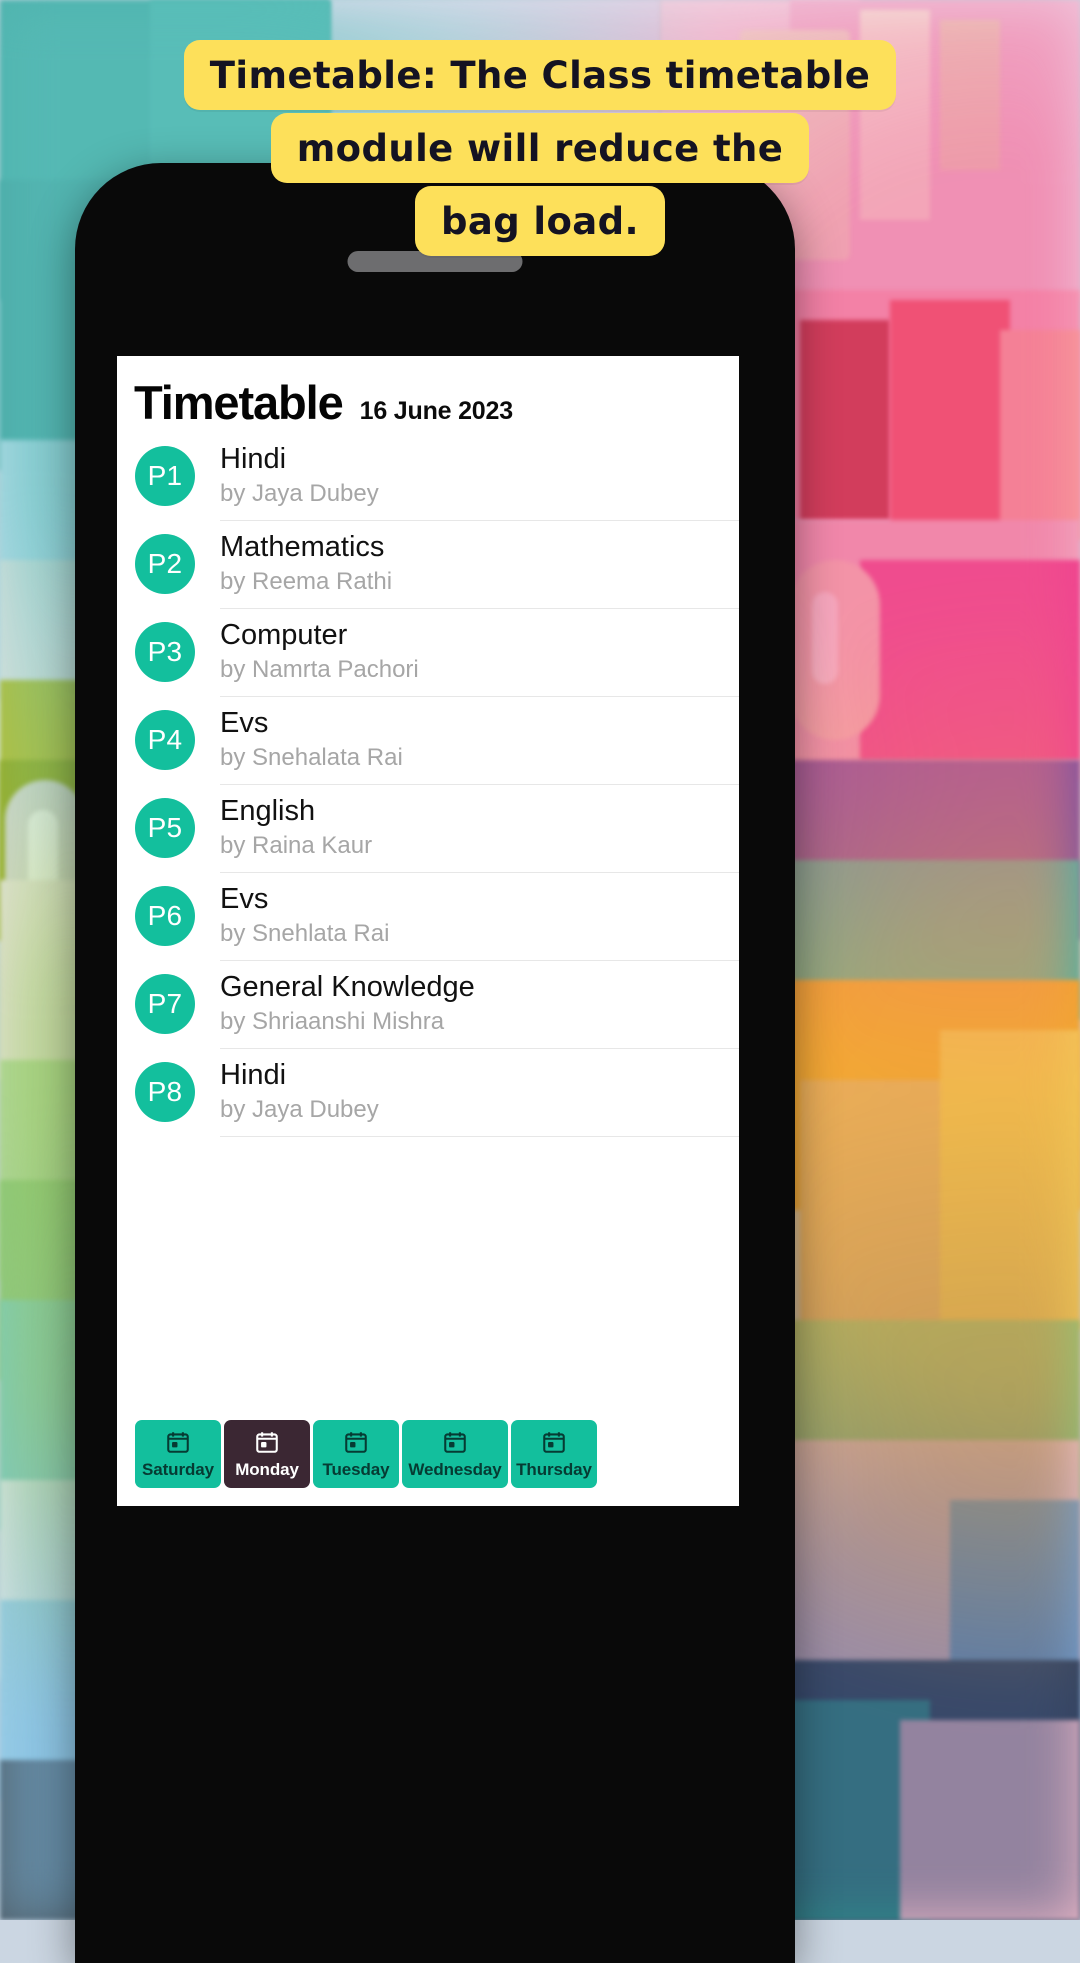  What do you see at coordinates (428, 394) in the screenshot?
I see `app-header: Timetable 16 June 2023` at bounding box center [428, 394].